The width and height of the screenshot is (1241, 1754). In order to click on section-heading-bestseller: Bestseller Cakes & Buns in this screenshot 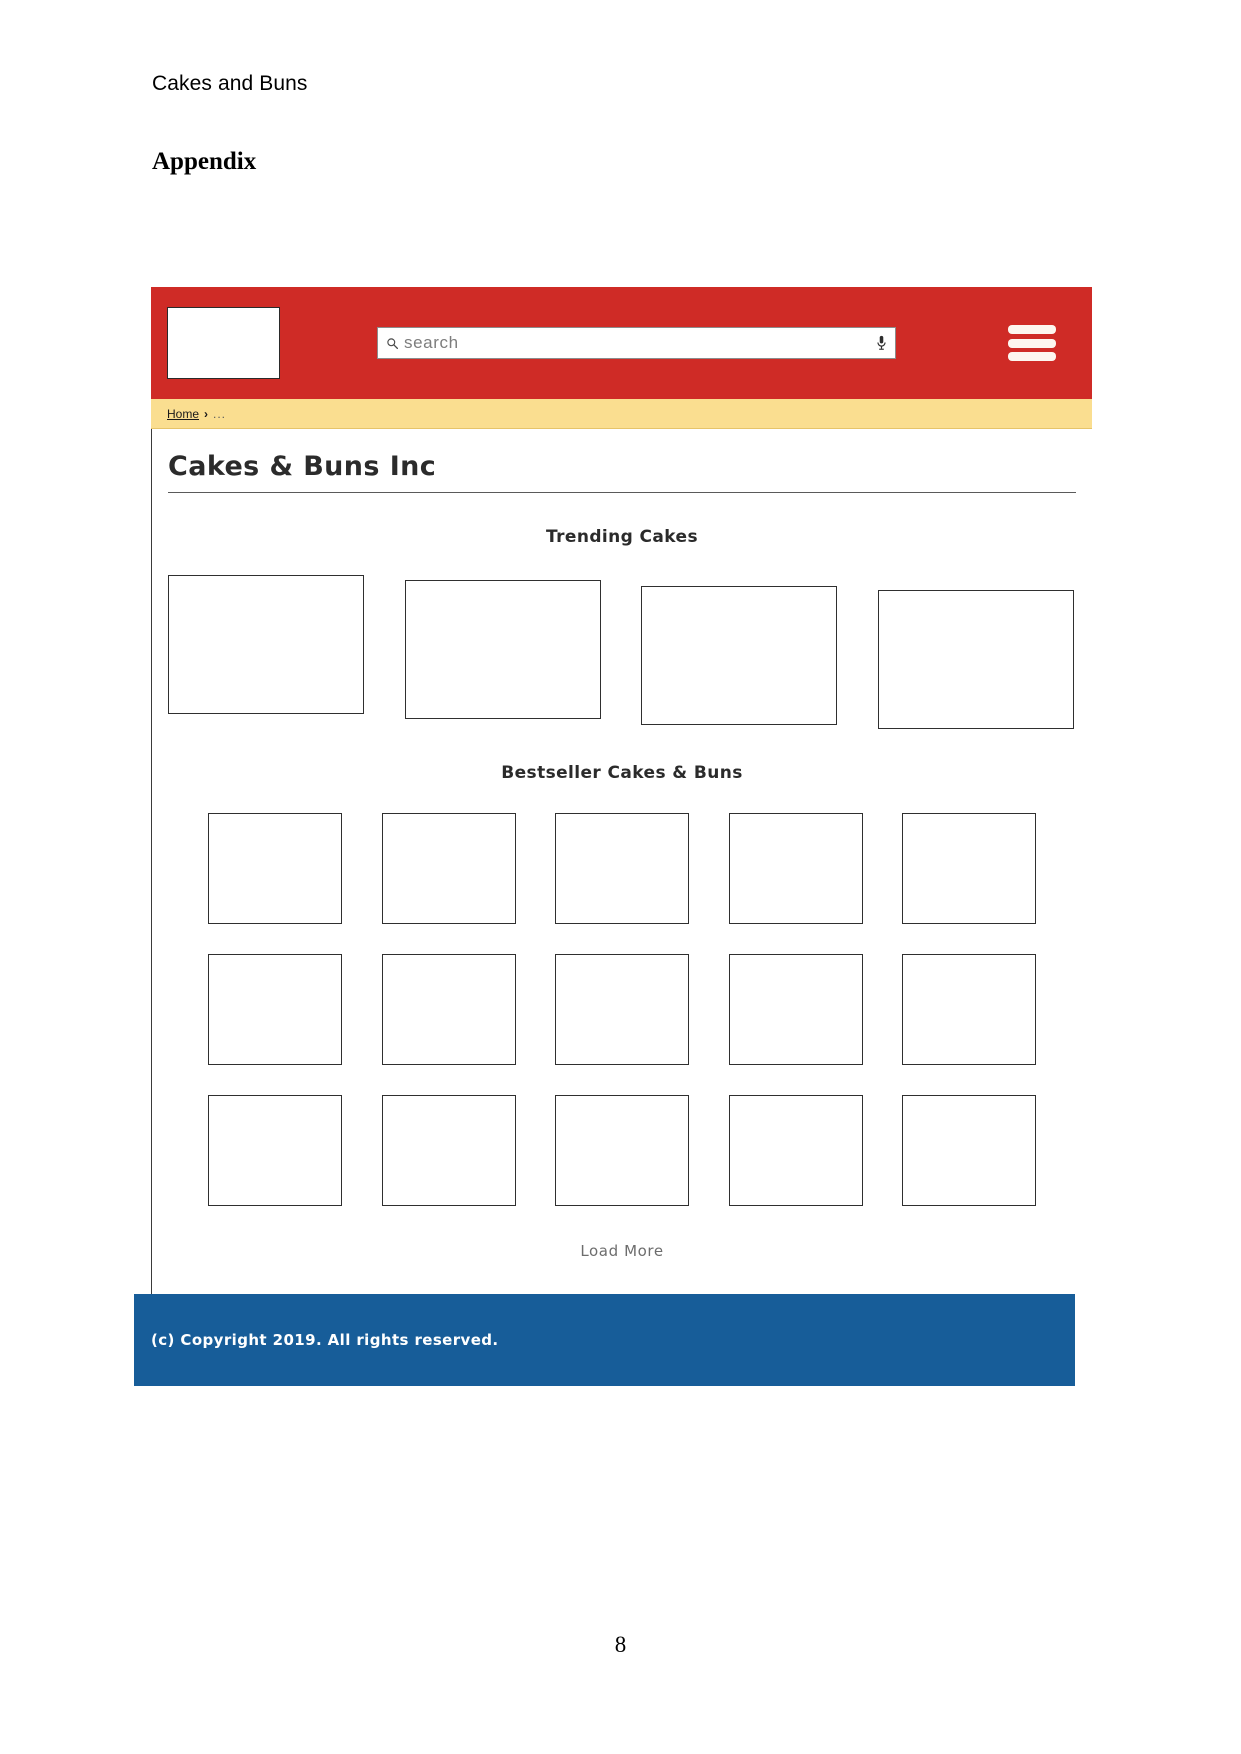, I will do `click(622, 773)`.